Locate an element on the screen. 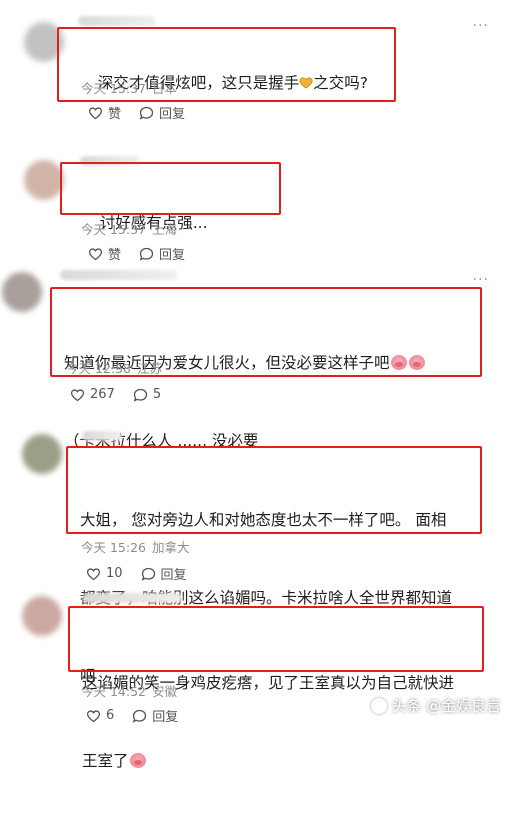  comment-time: 今天 14:52 is located at coordinates (113, 691).